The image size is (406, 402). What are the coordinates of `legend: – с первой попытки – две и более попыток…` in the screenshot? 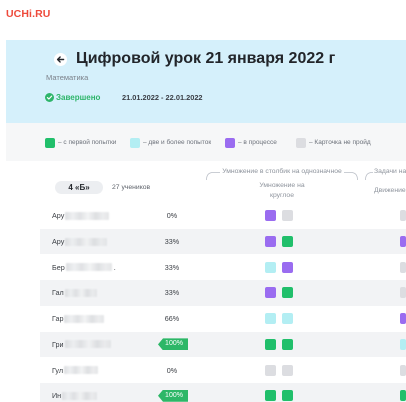 It's located at (206, 142).